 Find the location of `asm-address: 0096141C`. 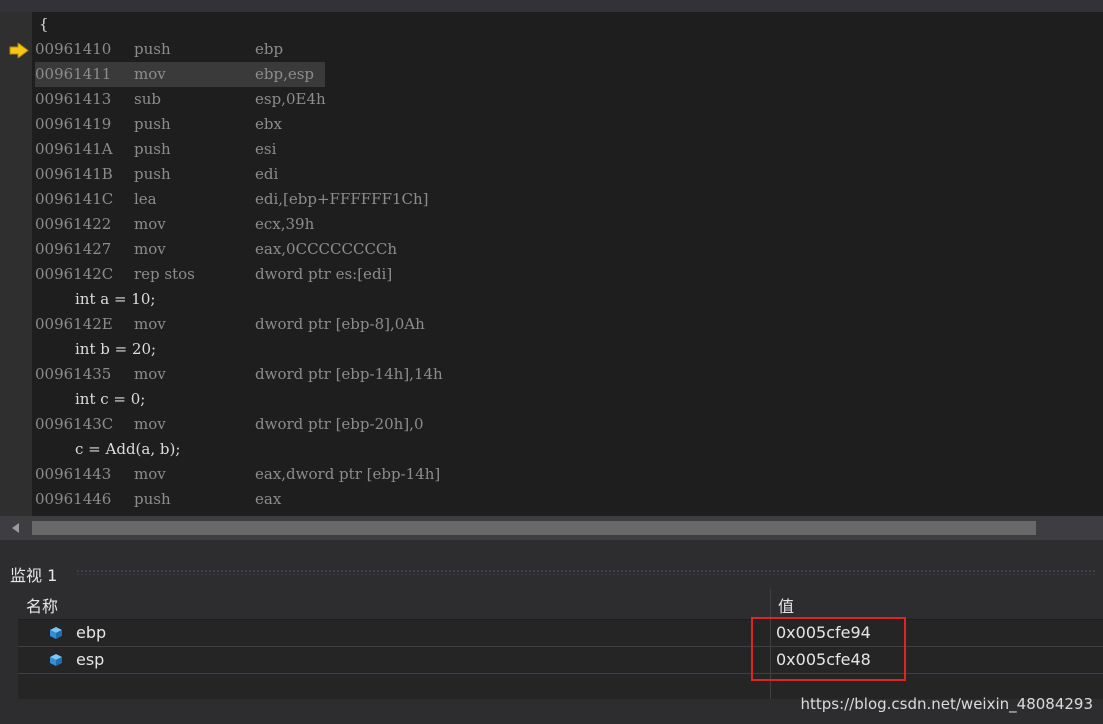

asm-address: 0096141C is located at coordinates (74, 199).